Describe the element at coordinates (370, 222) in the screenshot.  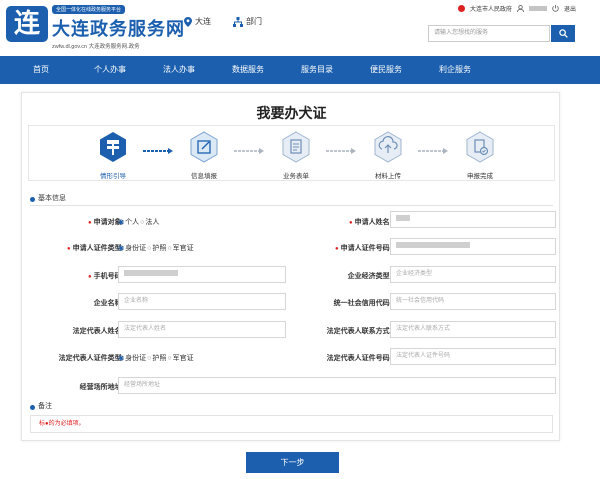
I see `applicant-name-label: ● 申请人姓名:` at that location.